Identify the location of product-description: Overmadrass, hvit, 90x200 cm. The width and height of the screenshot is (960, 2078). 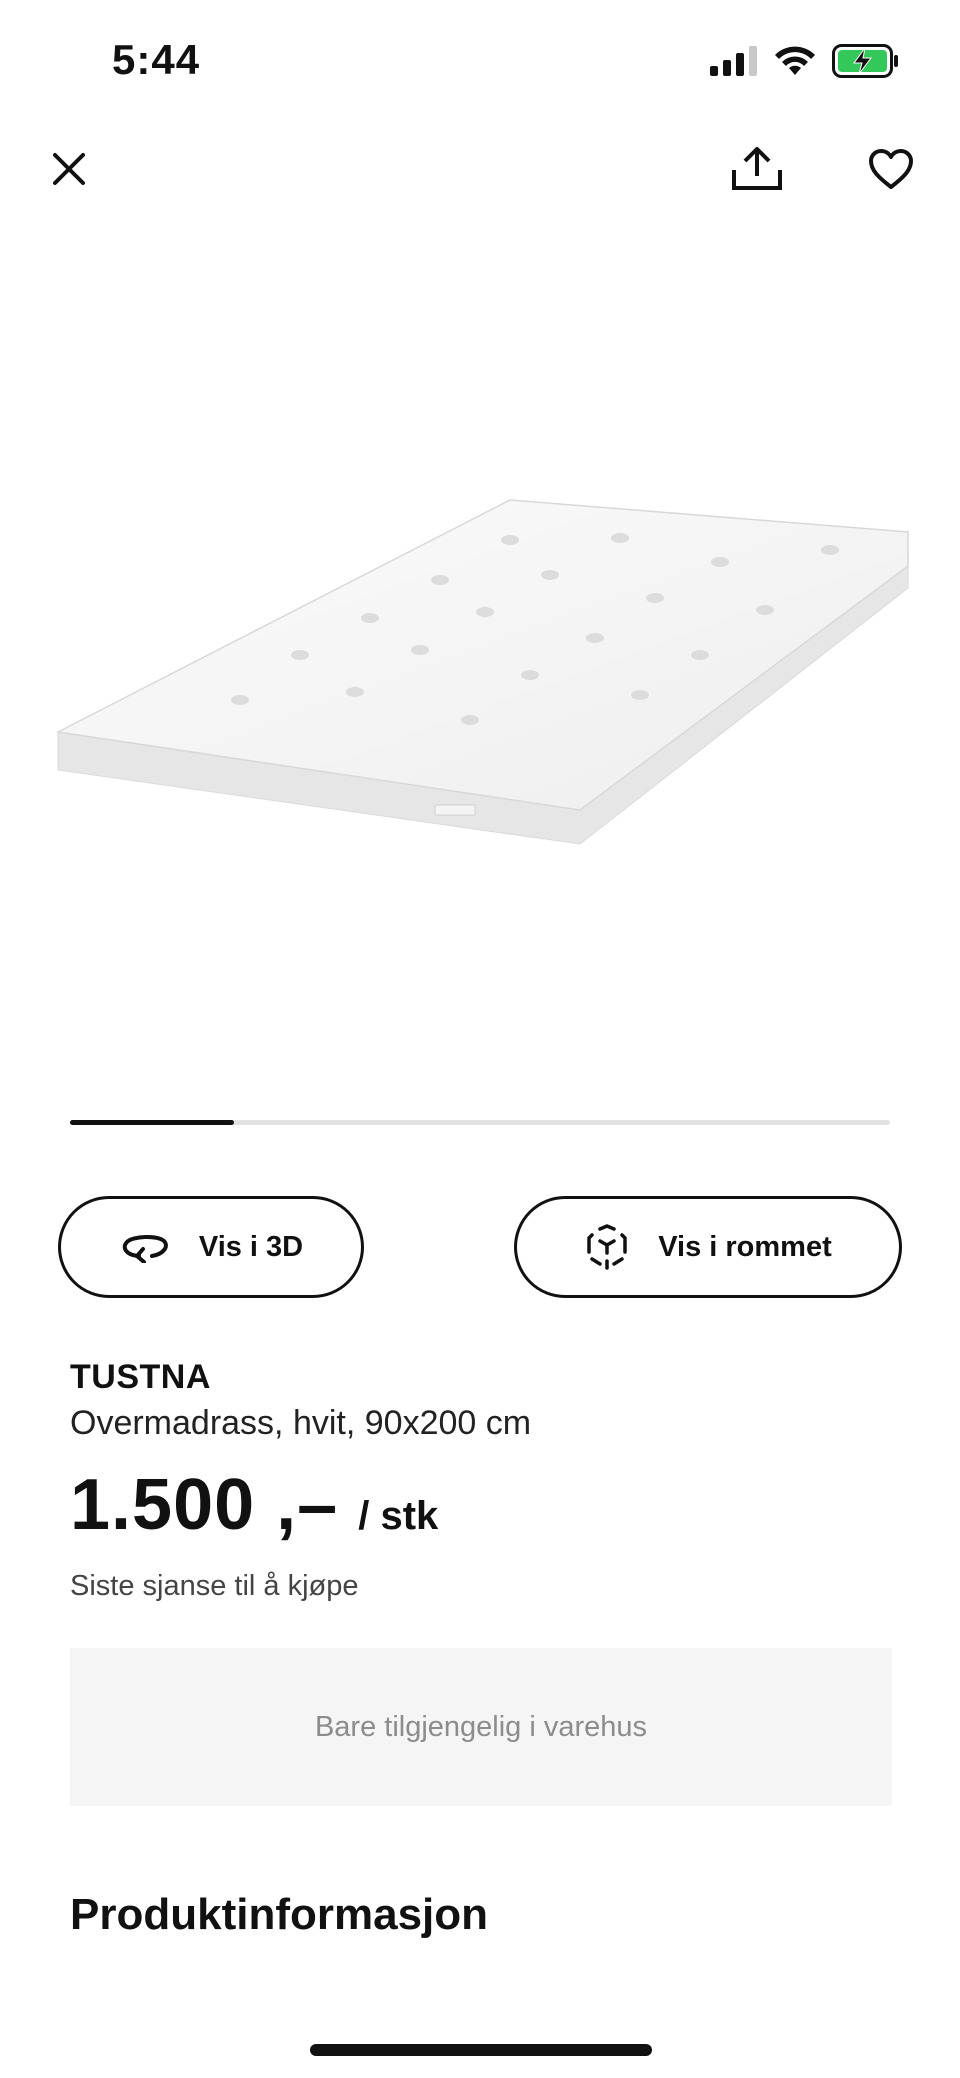
(301, 1423).